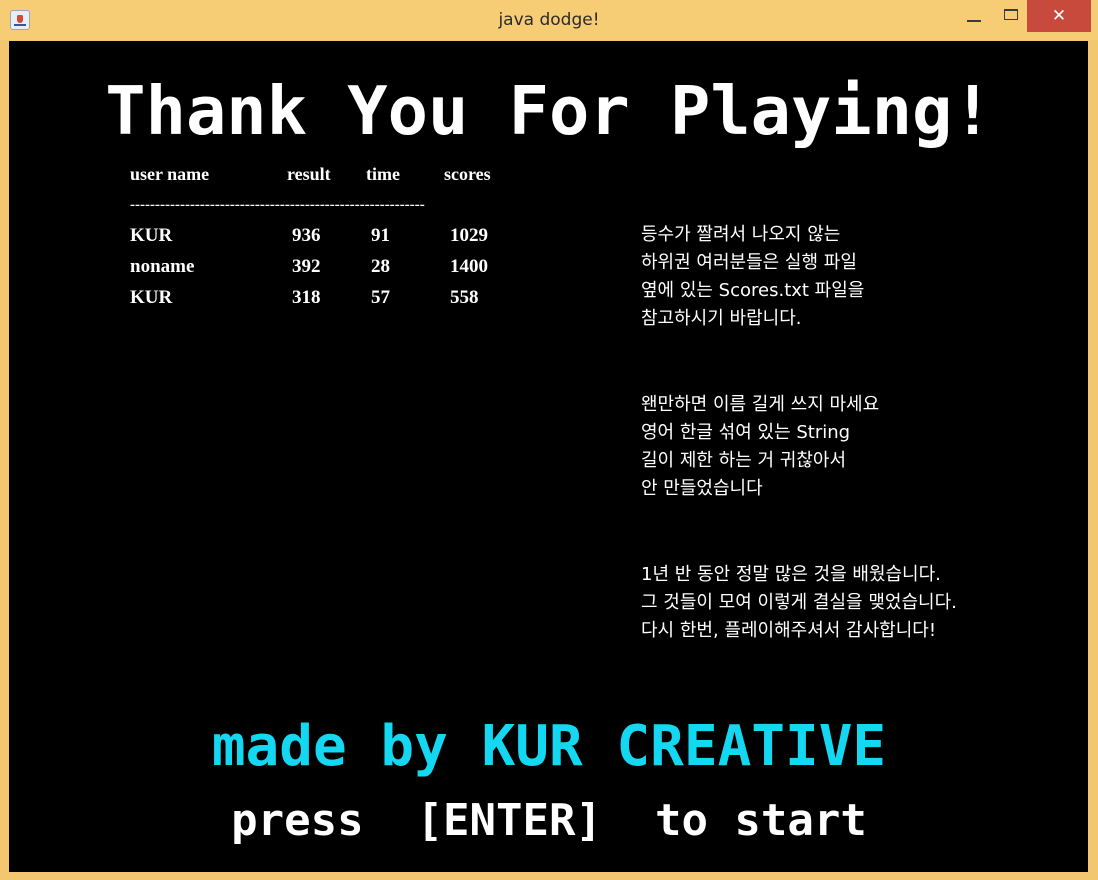  I want to click on header-user-name: user name, so click(170, 174).